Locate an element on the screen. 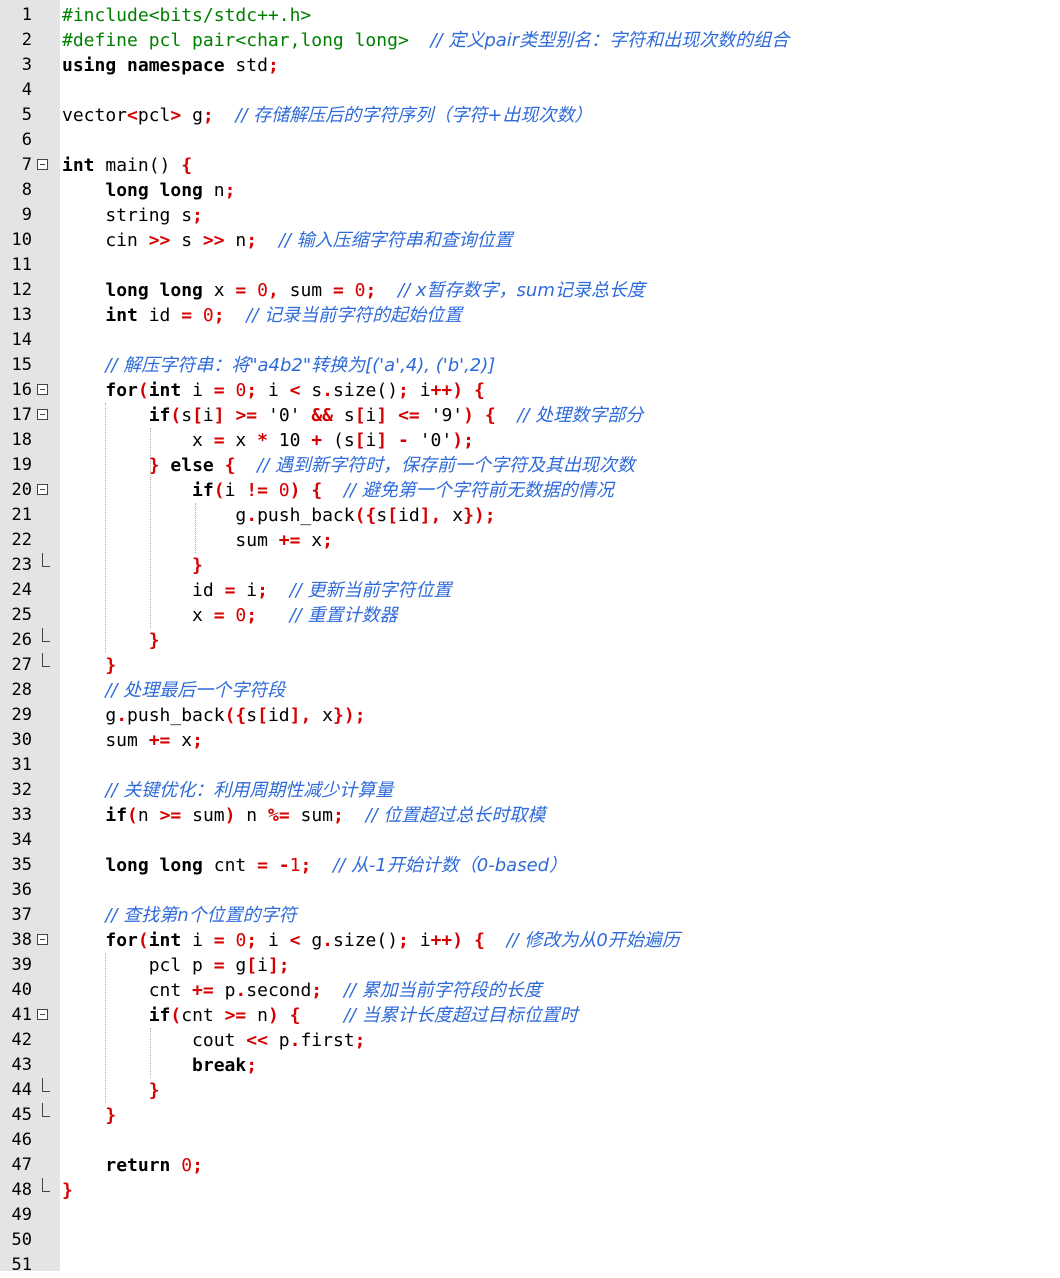  code-line: 23 } is located at coordinates (530, 565).